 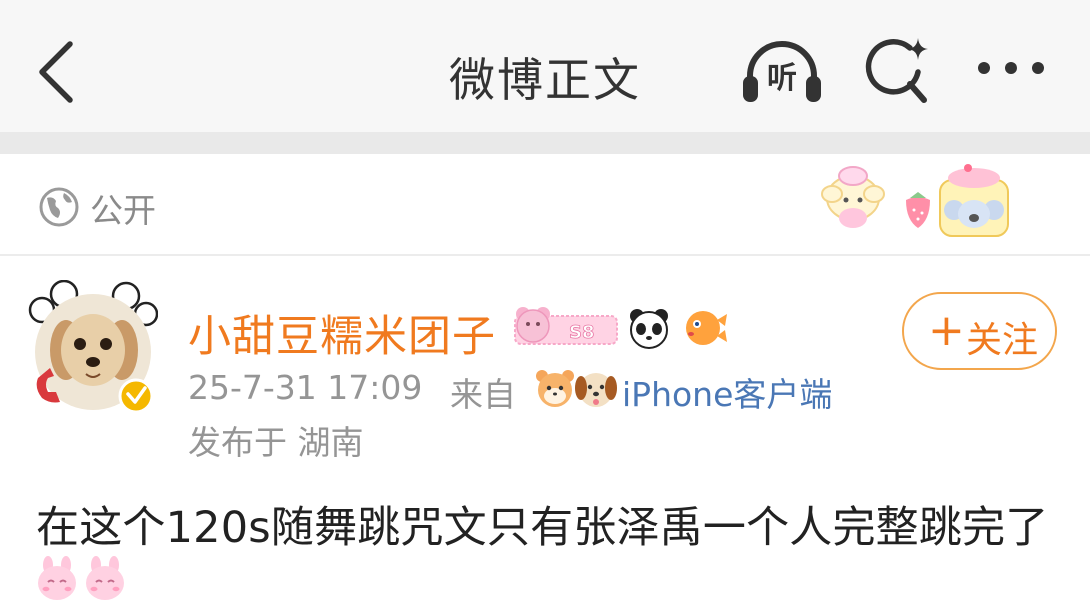 What do you see at coordinates (620, 328) in the screenshot?
I see `user-badges: S8` at bounding box center [620, 328].